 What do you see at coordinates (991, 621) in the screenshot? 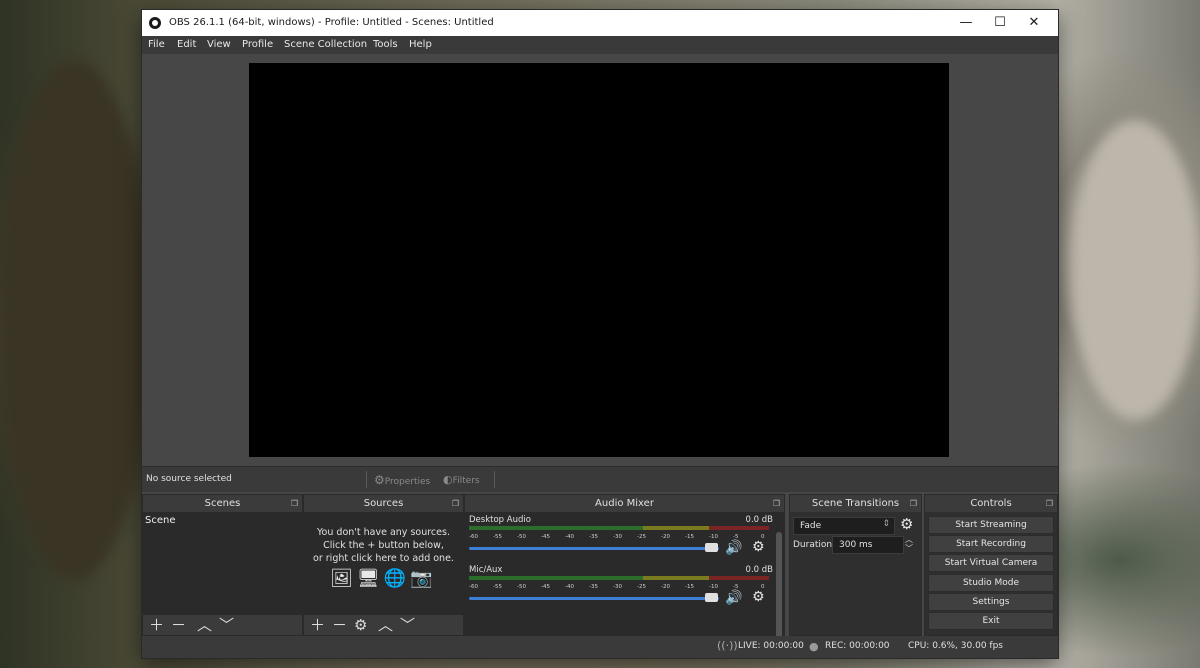
I see `exit-button: Exit` at bounding box center [991, 621].